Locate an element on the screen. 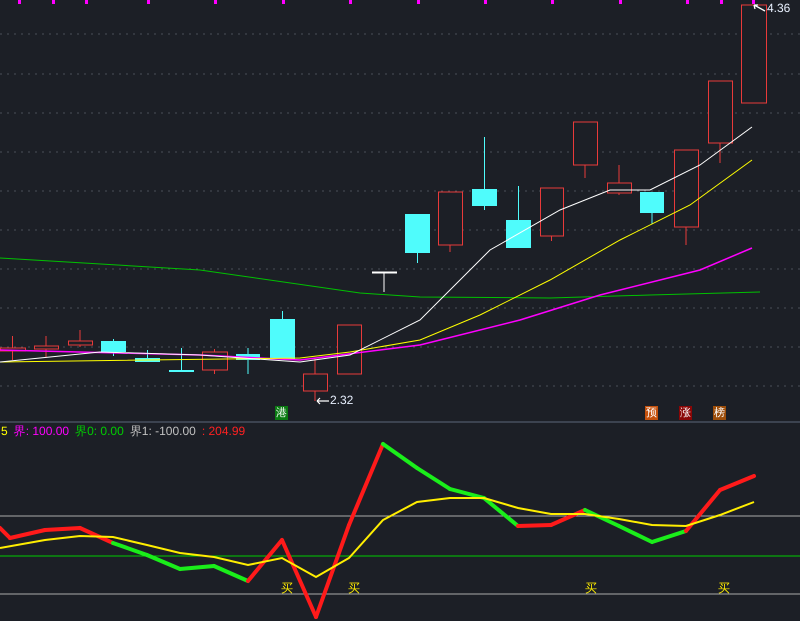 The image size is (800, 621). price-label: 4.36 is located at coordinates (778, 8).